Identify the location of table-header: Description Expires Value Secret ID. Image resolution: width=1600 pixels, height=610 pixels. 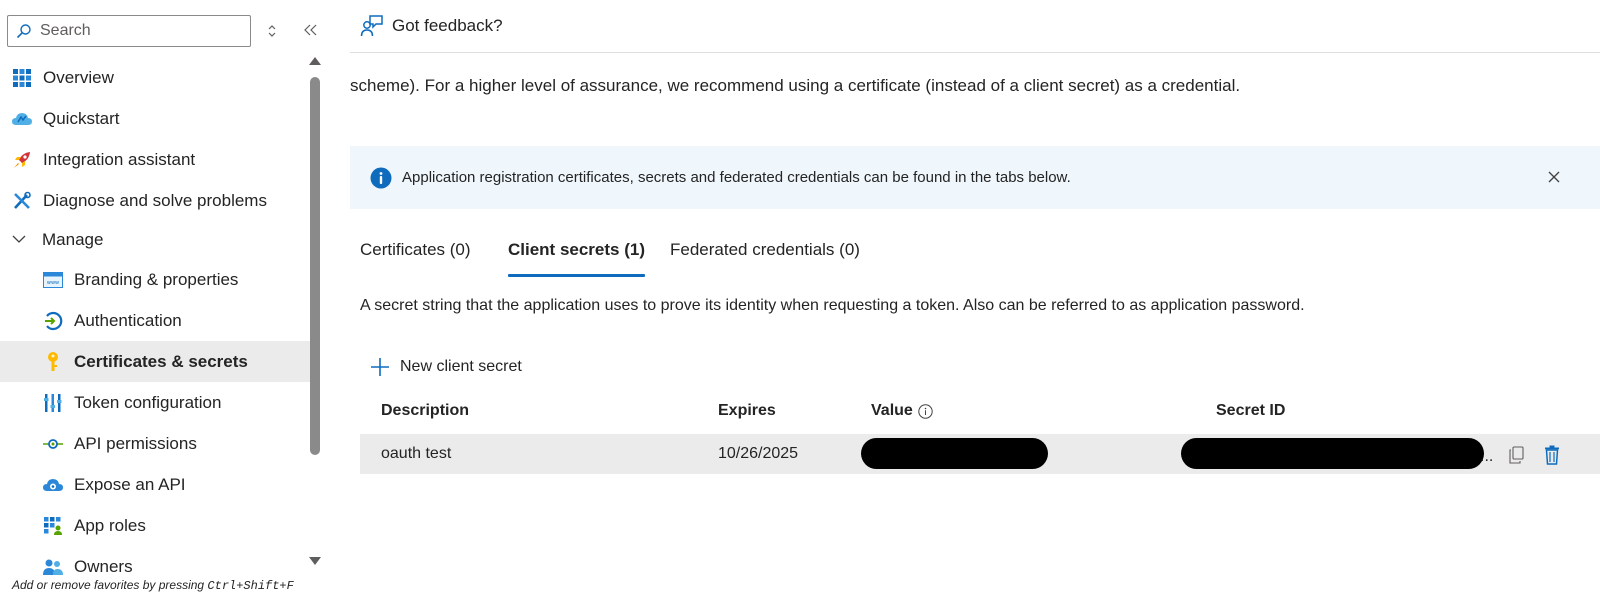
(980, 412).